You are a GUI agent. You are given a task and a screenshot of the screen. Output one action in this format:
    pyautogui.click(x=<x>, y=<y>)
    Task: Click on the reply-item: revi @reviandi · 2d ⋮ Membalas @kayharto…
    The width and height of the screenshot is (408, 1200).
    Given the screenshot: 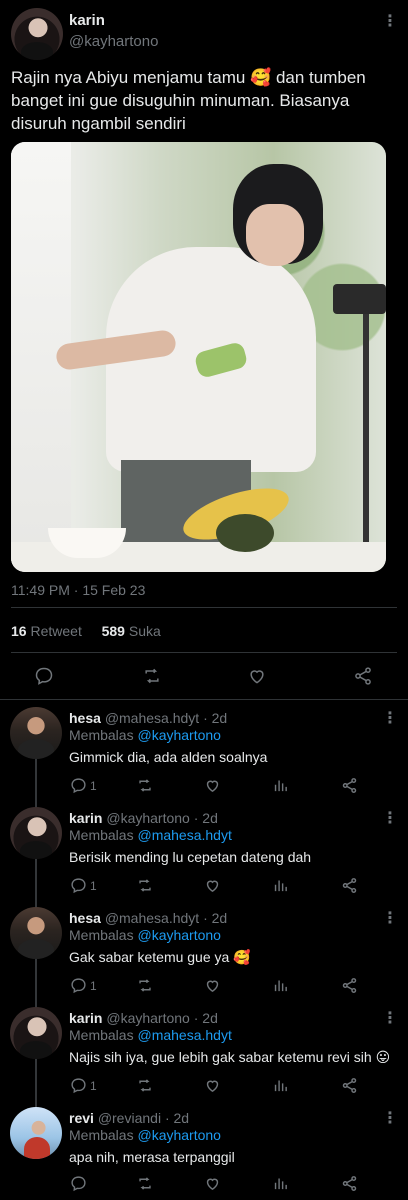 What is the action you would take?
    pyautogui.click(x=204, y=1151)
    